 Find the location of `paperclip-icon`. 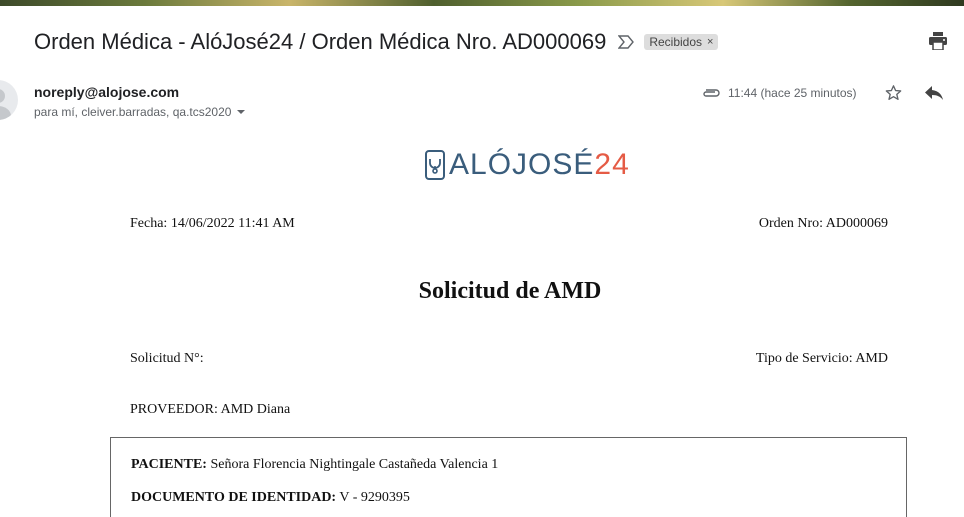

paperclip-icon is located at coordinates (711, 93).